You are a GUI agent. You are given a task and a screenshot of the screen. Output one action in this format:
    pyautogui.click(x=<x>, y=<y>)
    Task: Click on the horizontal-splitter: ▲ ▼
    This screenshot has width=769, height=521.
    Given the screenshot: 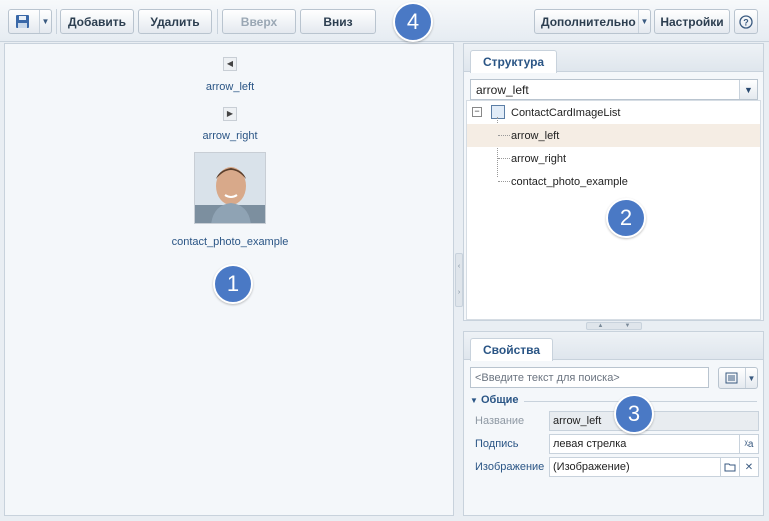 What is the action you would take?
    pyautogui.click(x=614, y=326)
    